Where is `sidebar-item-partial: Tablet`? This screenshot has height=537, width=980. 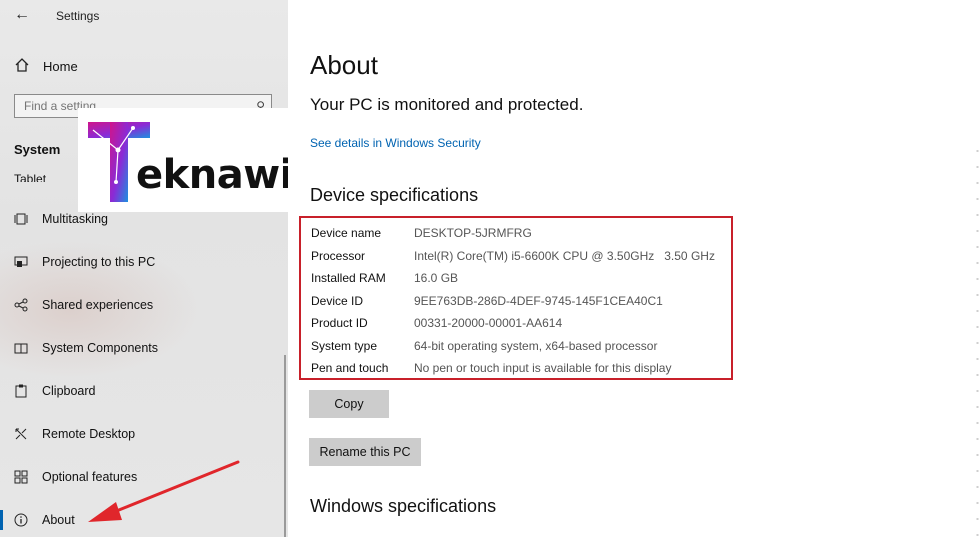
sidebar-item-partial: Tablet is located at coordinates (30, 176).